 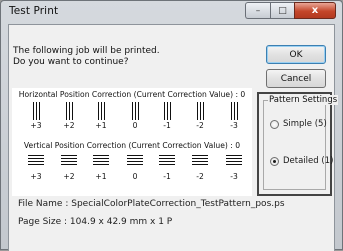 I want to click on horizontal-pattern-label: +1, so click(x=101, y=125).